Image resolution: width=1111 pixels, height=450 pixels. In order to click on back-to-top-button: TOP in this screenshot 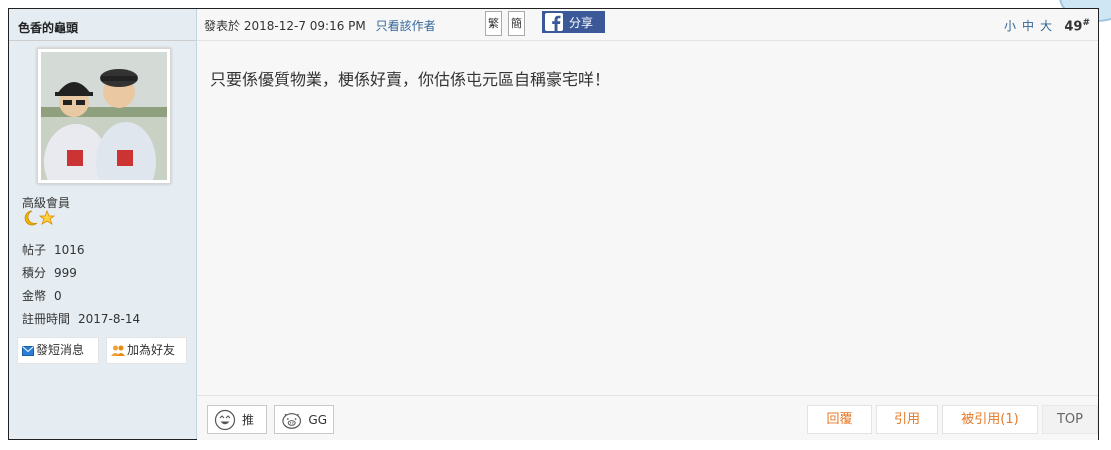, I will do `click(1070, 419)`.